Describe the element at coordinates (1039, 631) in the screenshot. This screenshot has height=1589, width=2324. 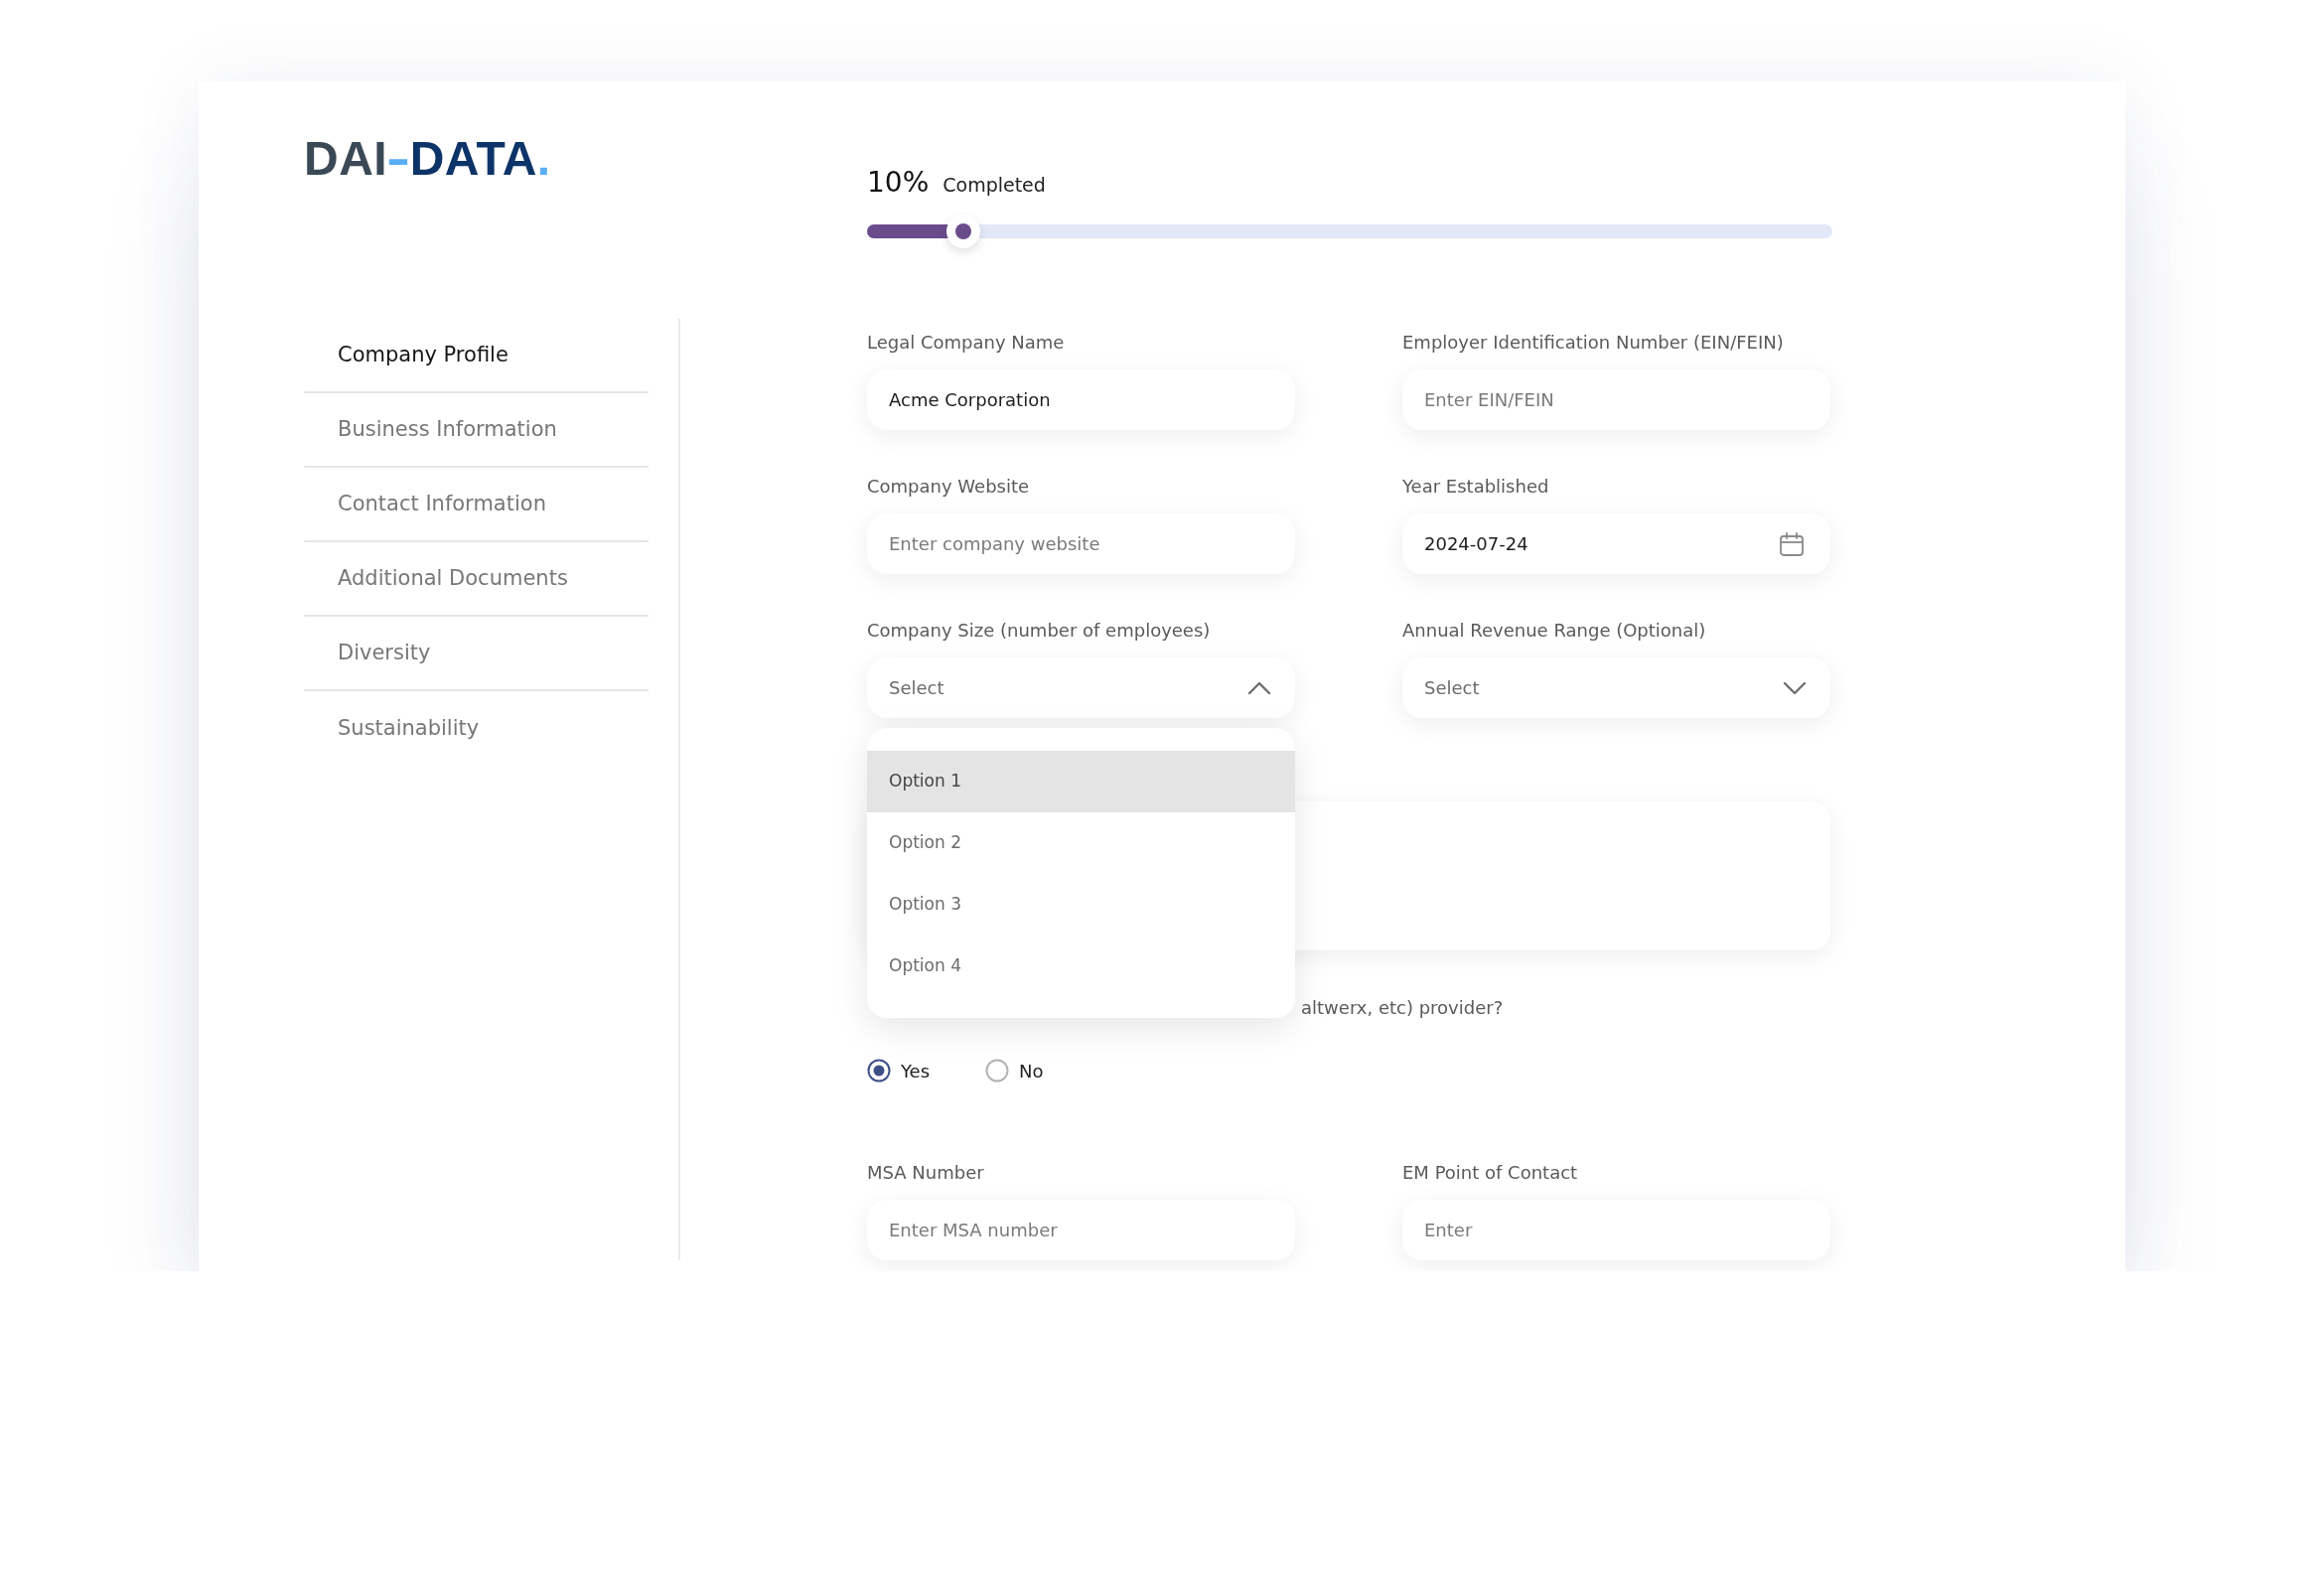
I see `field-label: Company Size (number of employees)` at that location.